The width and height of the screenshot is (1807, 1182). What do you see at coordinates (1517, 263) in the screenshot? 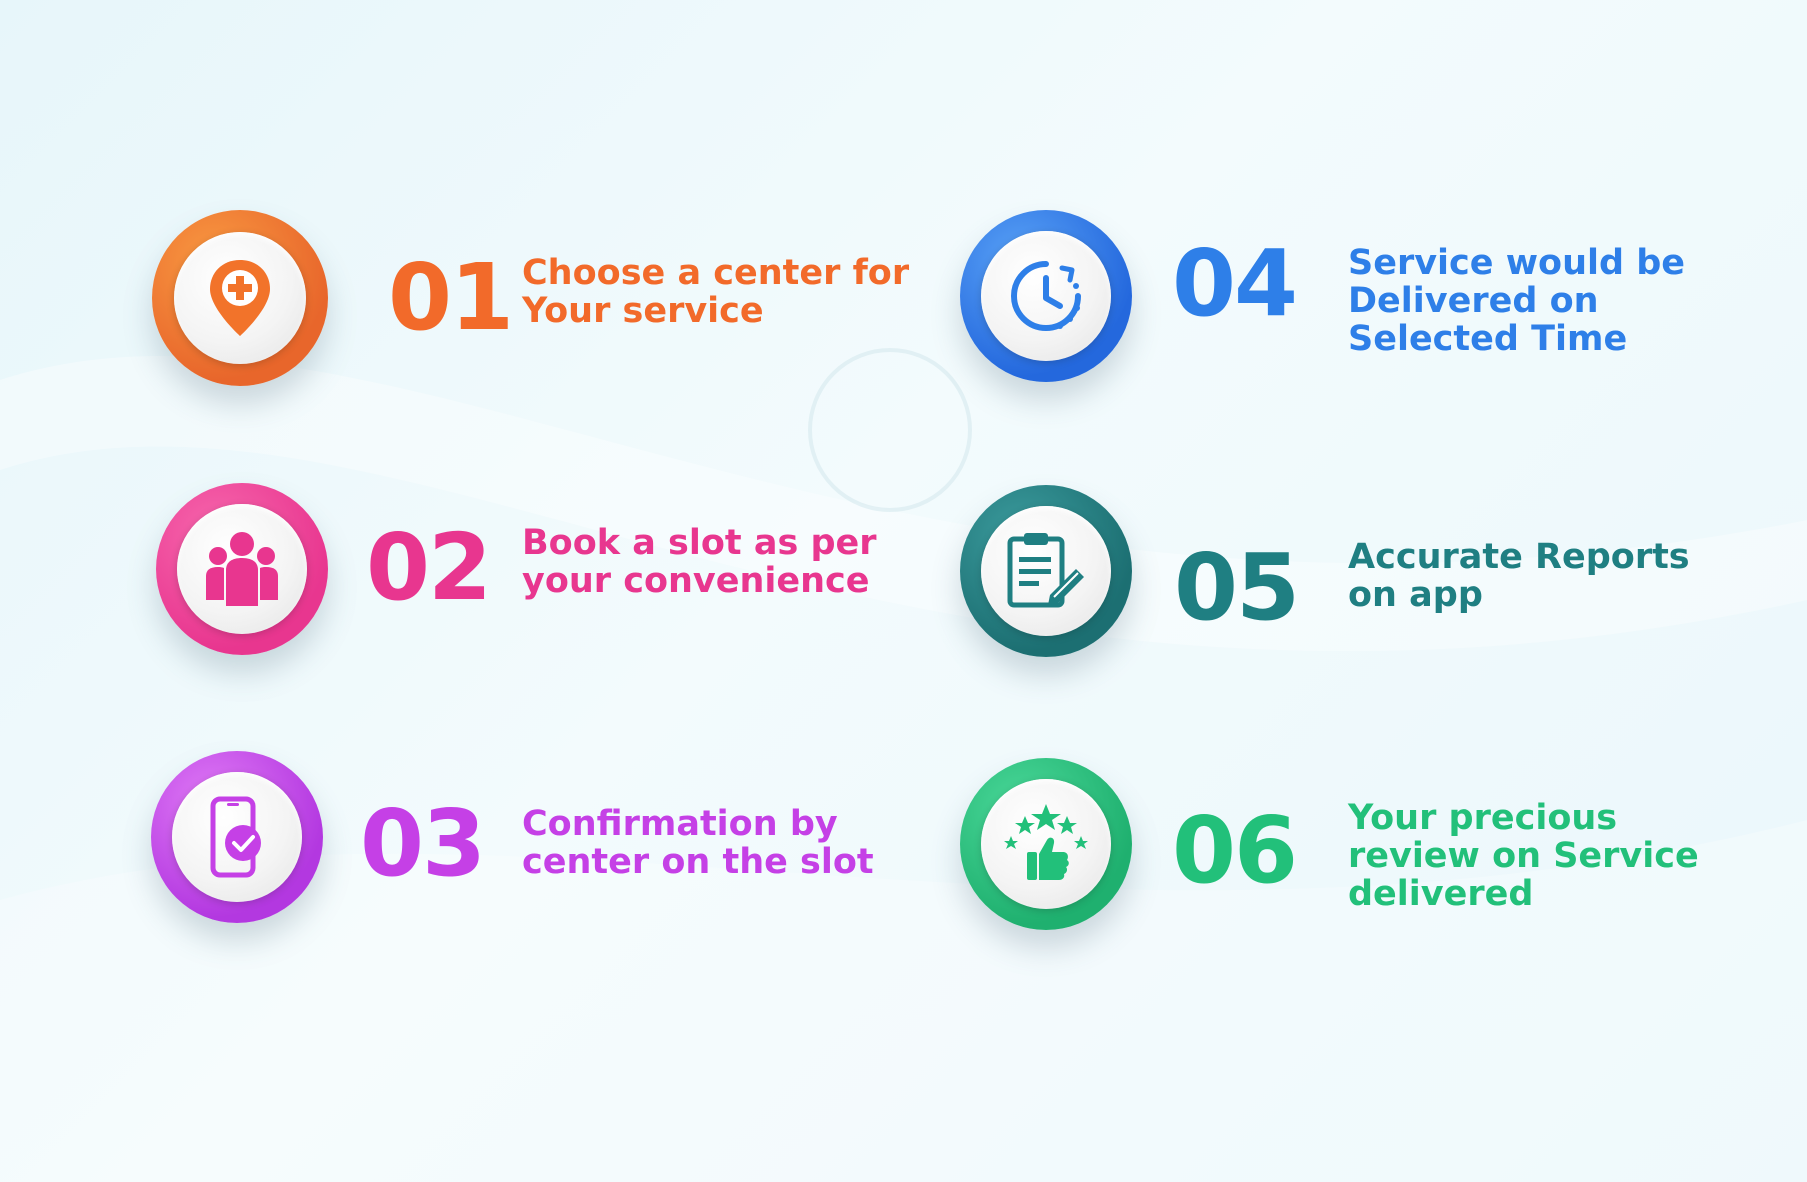
I see `step-04-line-1: Service would be` at bounding box center [1517, 263].